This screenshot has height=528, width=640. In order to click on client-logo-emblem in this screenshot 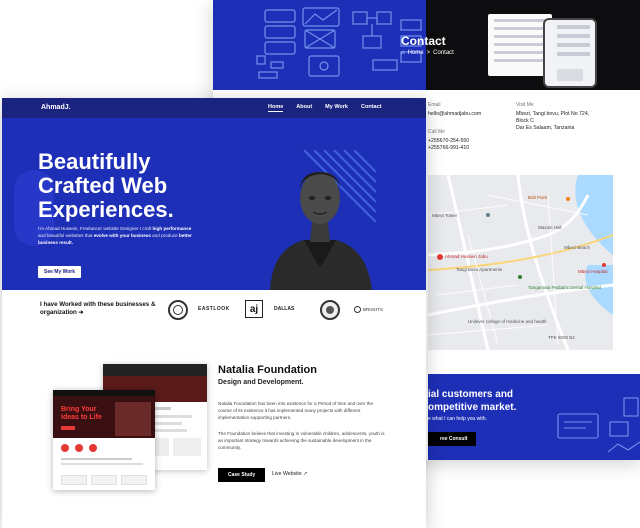, I will do `click(330, 310)`.